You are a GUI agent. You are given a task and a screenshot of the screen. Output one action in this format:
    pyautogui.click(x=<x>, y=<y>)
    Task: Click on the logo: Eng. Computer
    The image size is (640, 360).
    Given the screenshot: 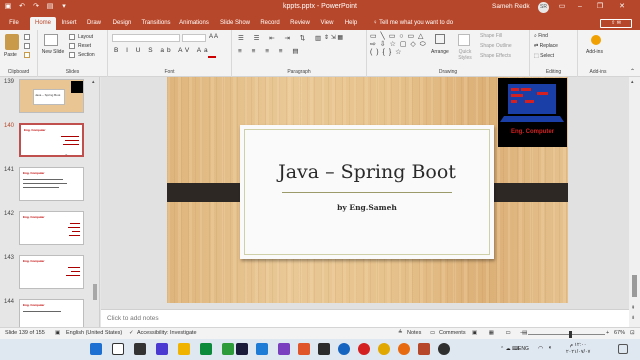 What is the action you would take?
    pyautogui.click(x=532, y=112)
    